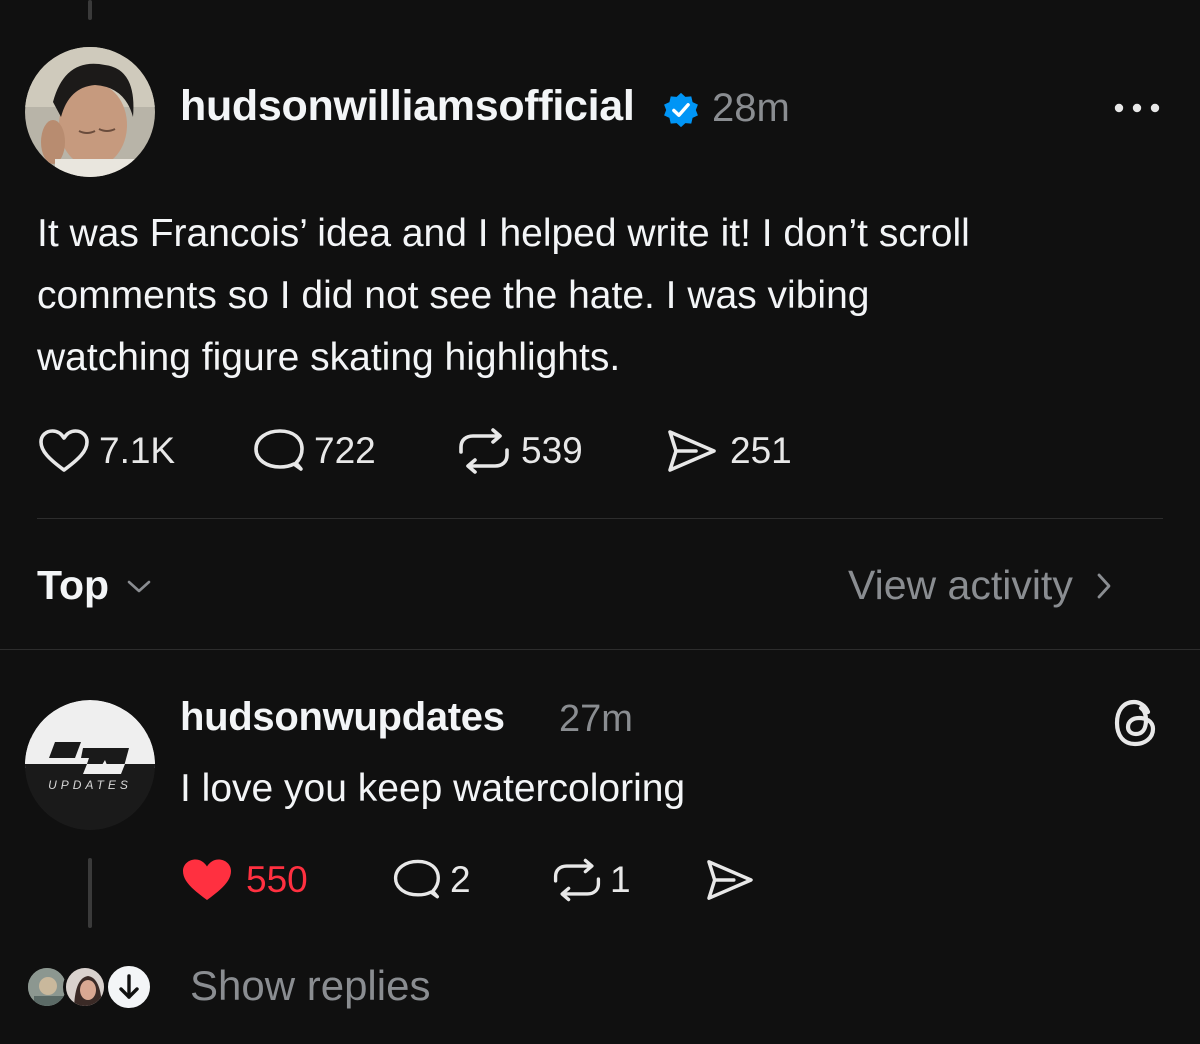 The height and width of the screenshot is (1044, 1200). Describe the element at coordinates (600, 649) in the screenshot. I see `section-divider` at that location.